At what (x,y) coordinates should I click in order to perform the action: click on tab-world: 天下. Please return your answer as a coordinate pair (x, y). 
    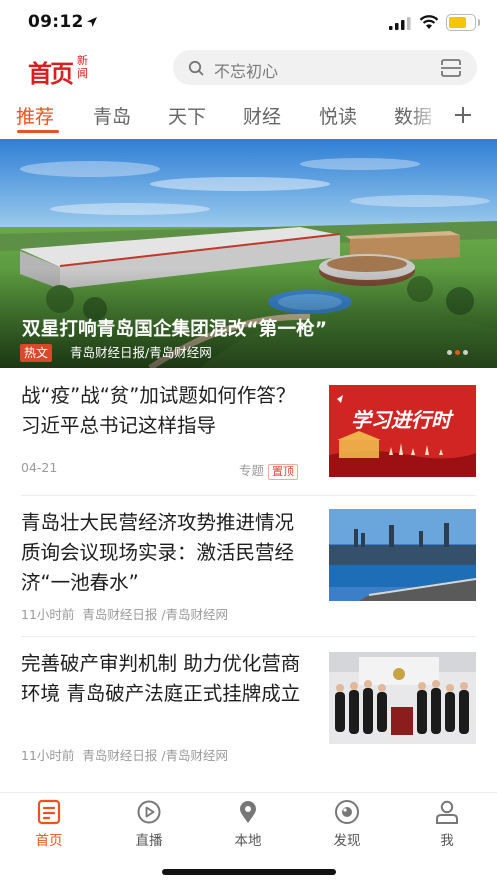
    Looking at the image, I should click on (187, 115).